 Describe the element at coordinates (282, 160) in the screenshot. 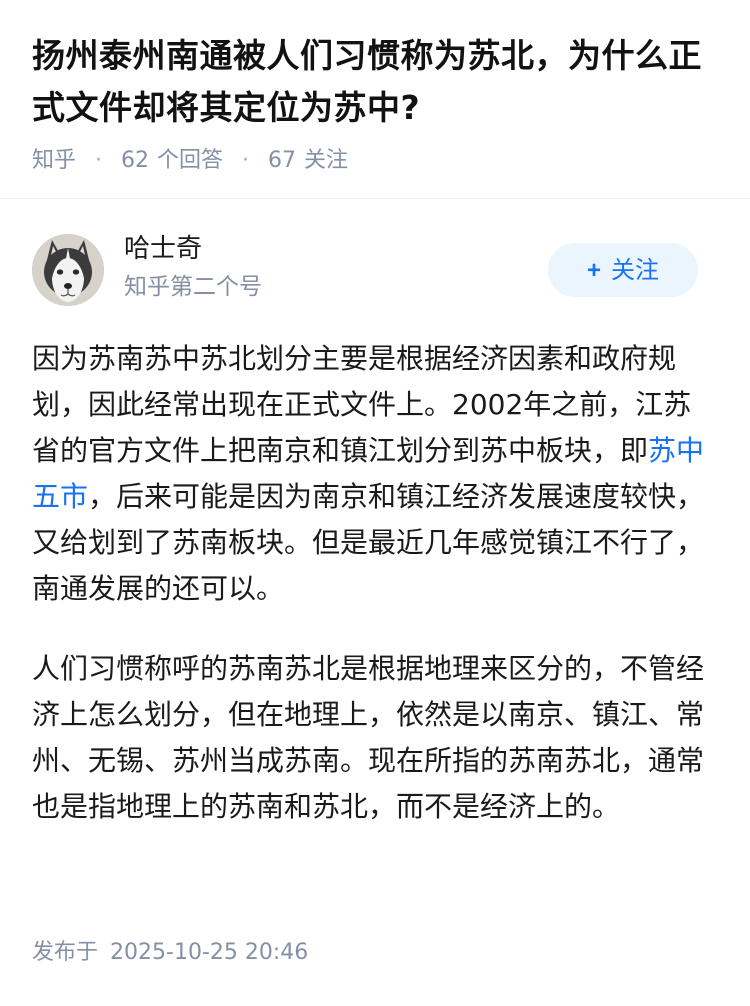

I see `followers-count: 67` at that location.